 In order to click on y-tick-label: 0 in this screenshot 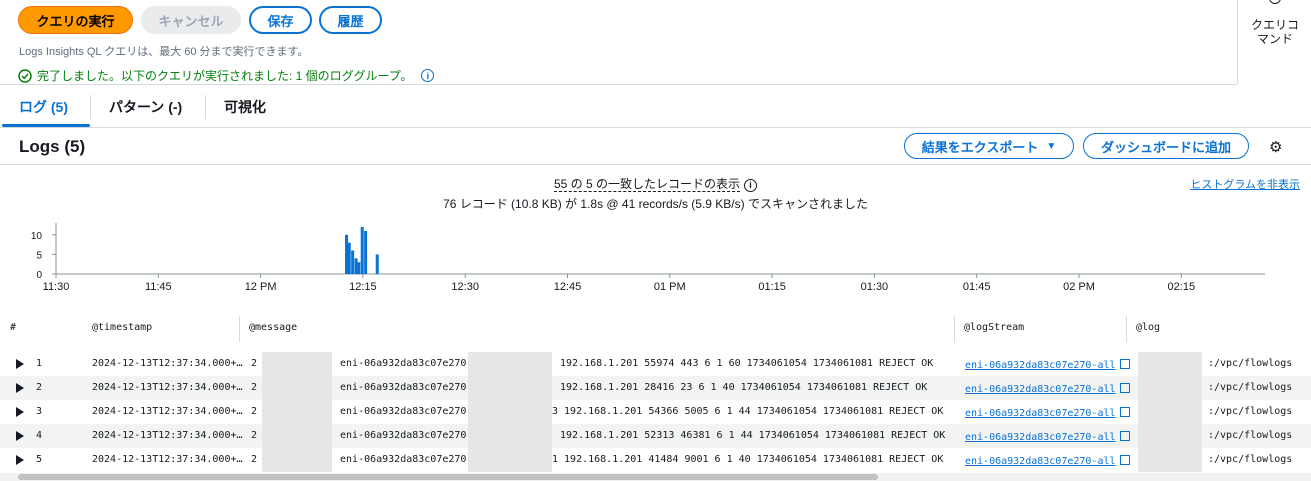, I will do `click(39, 275)`.